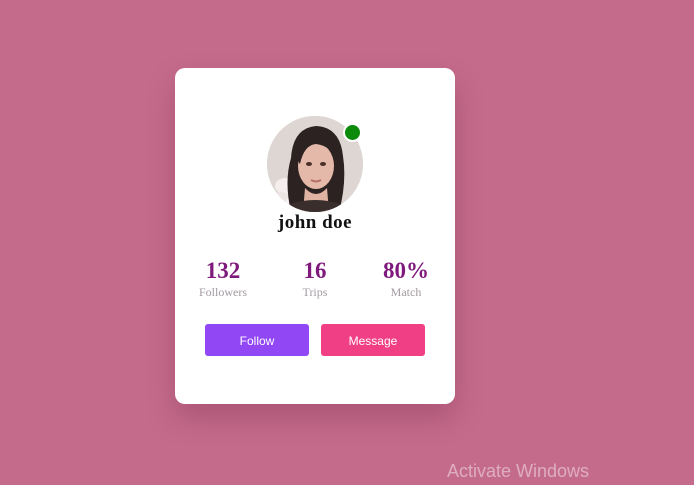 The height and width of the screenshot is (485, 694). What do you see at coordinates (223, 292) in the screenshot?
I see `stat-label: Followers` at bounding box center [223, 292].